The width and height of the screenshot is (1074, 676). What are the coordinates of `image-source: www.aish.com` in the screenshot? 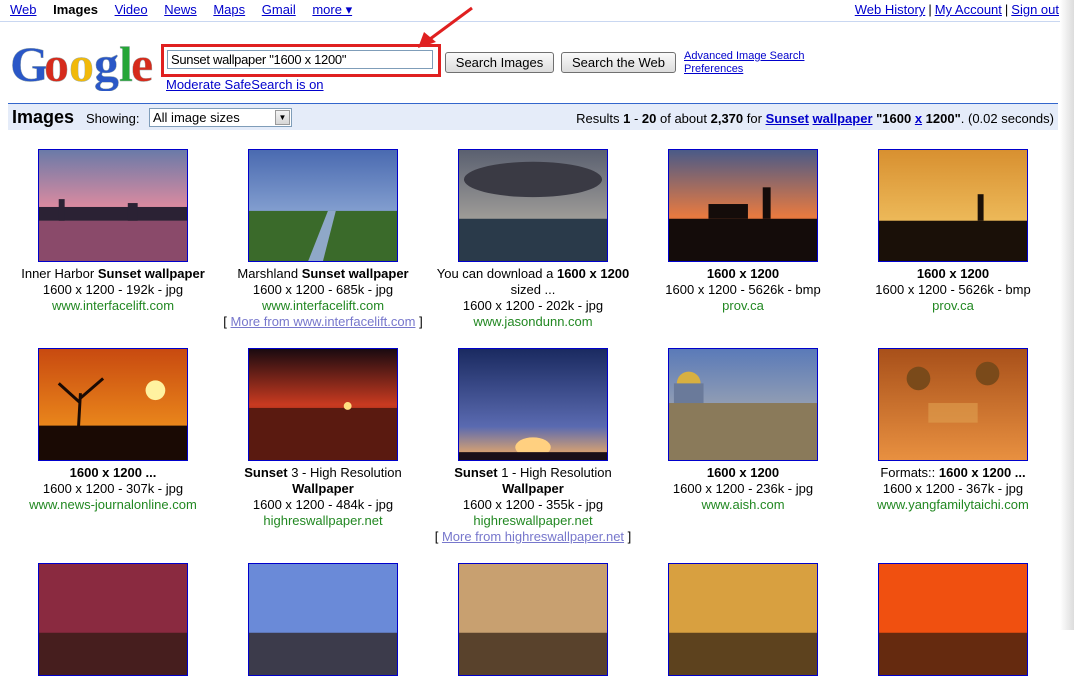 It's located at (743, 504).